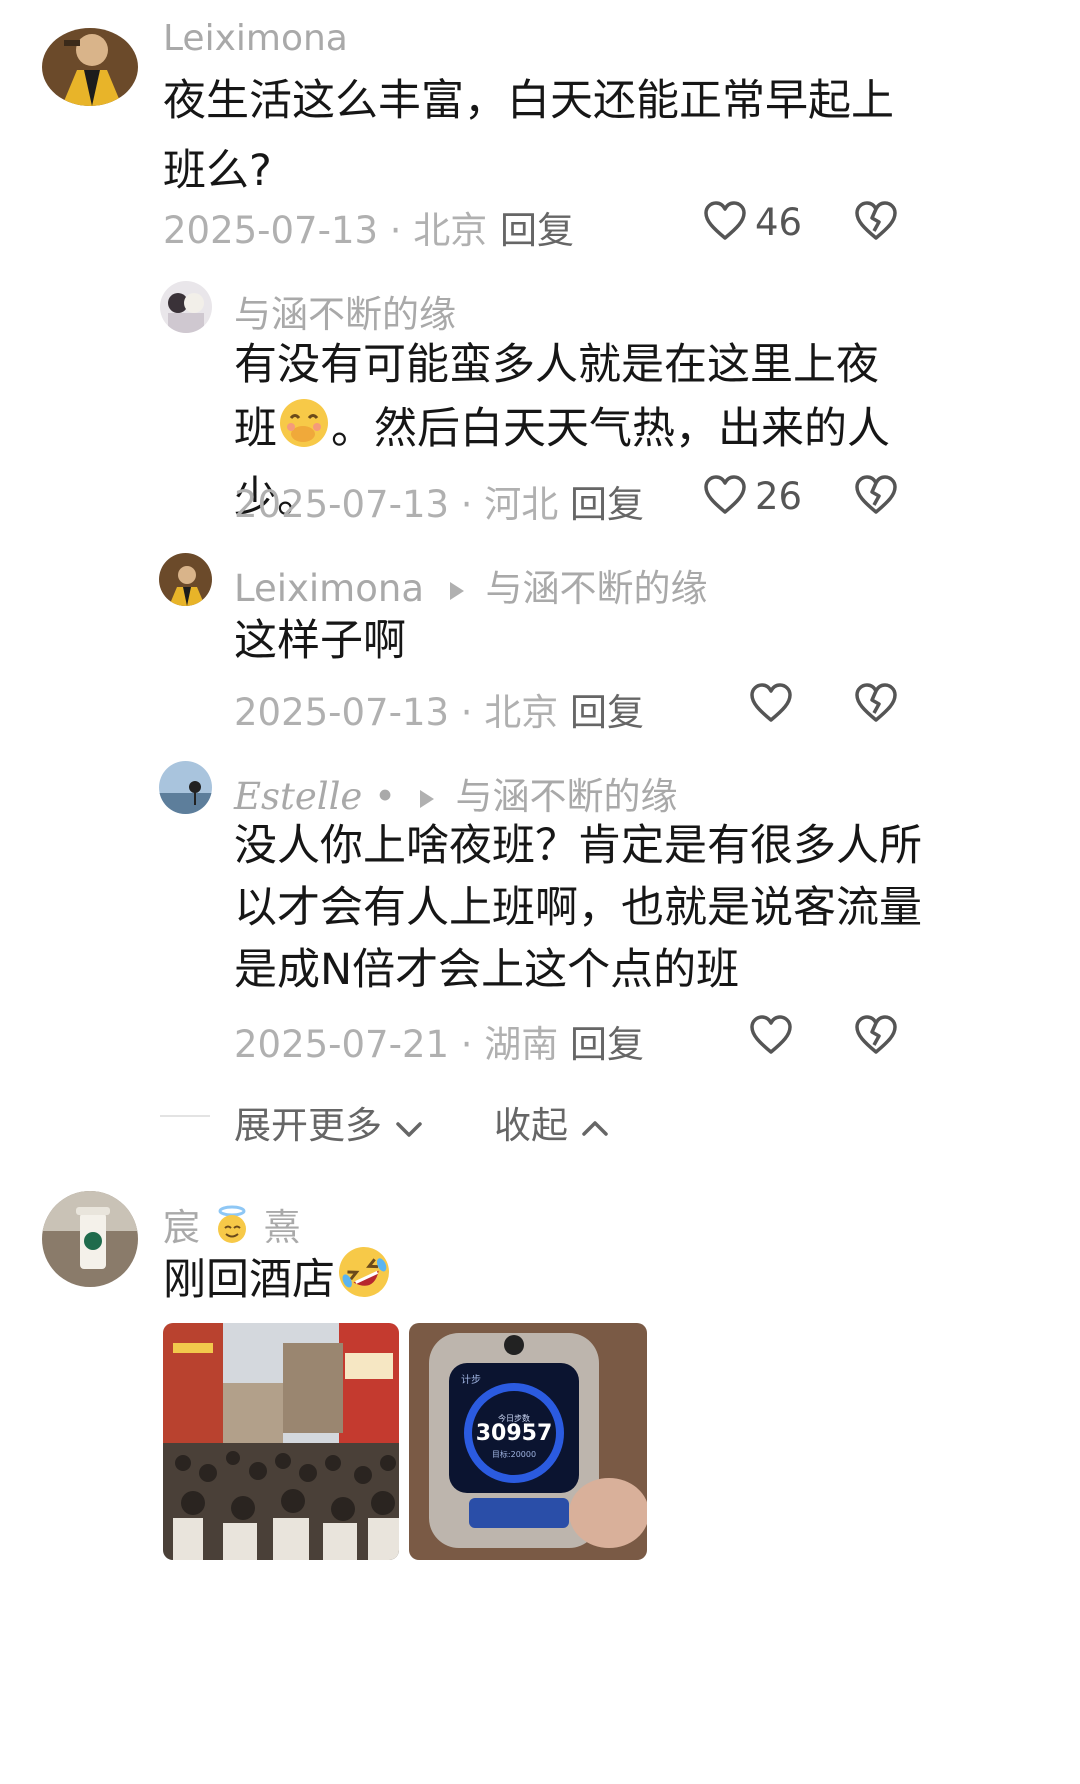  What do you see at coordinates (185, 1116) in the screenshot?
I see `divider` at bounding box center [185, 1116].